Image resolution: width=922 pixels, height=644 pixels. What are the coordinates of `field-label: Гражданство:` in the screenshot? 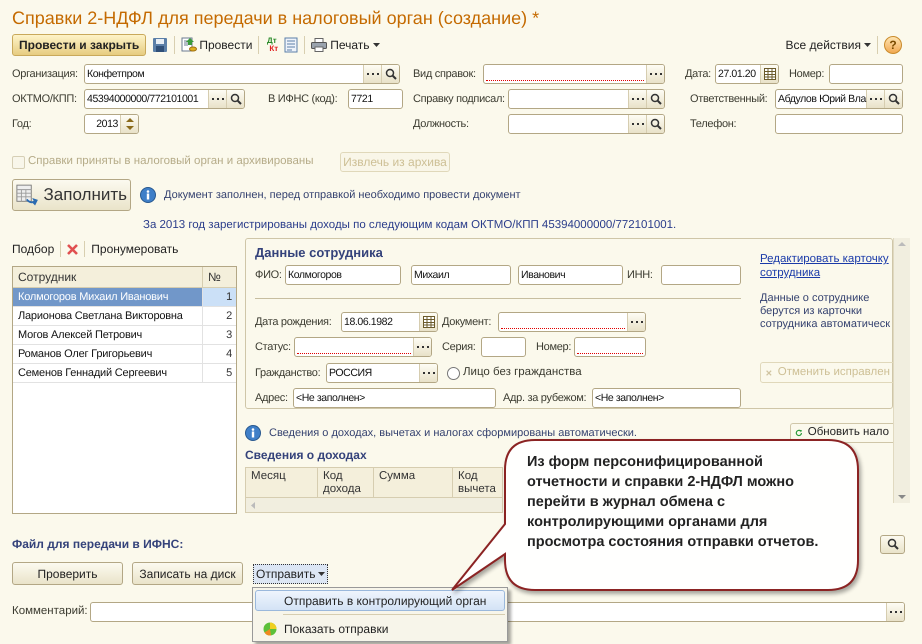 It's located at (288, 373).